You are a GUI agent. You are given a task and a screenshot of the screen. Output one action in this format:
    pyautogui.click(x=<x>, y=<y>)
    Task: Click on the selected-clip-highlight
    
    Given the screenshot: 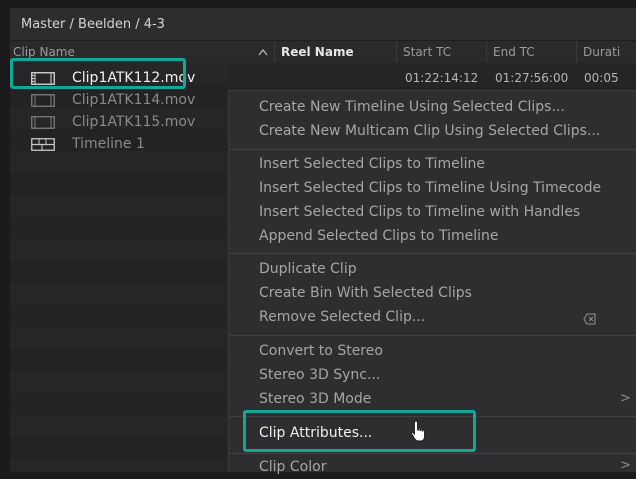 What is the action you would take?
    pyautogui.click(x=98, y=73)
    